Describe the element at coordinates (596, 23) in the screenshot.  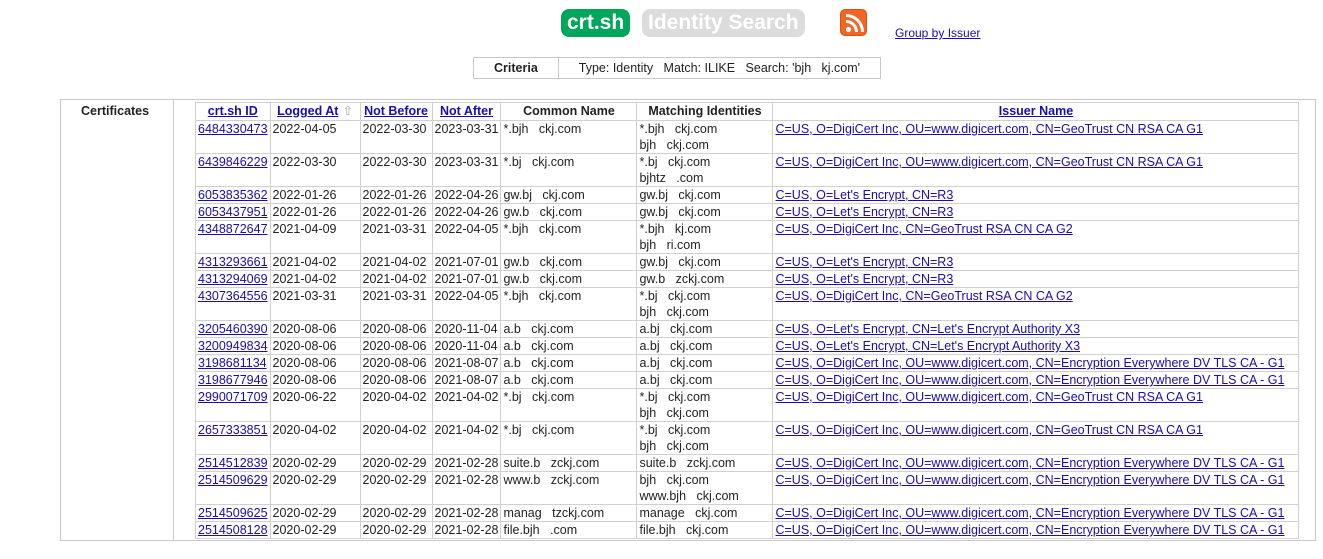
I see `brand-logo: crt.sh` at that location.